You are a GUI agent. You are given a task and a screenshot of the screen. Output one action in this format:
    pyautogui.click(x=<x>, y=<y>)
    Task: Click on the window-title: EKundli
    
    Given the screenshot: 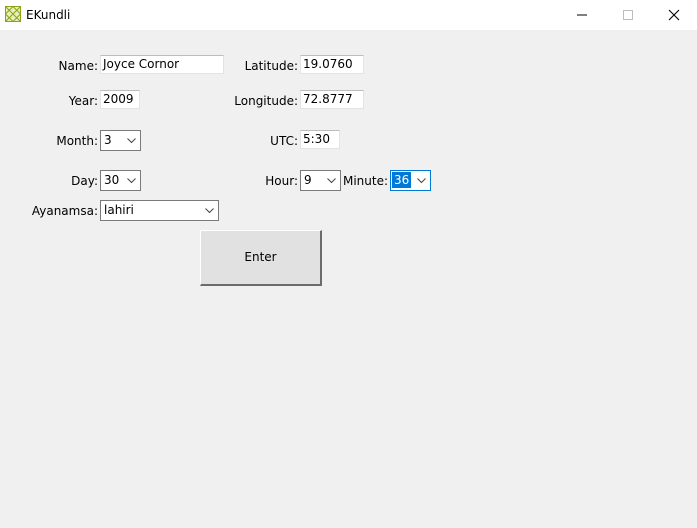 What is the action you would take?
    pyautogui.click(x=48, y=15)
    